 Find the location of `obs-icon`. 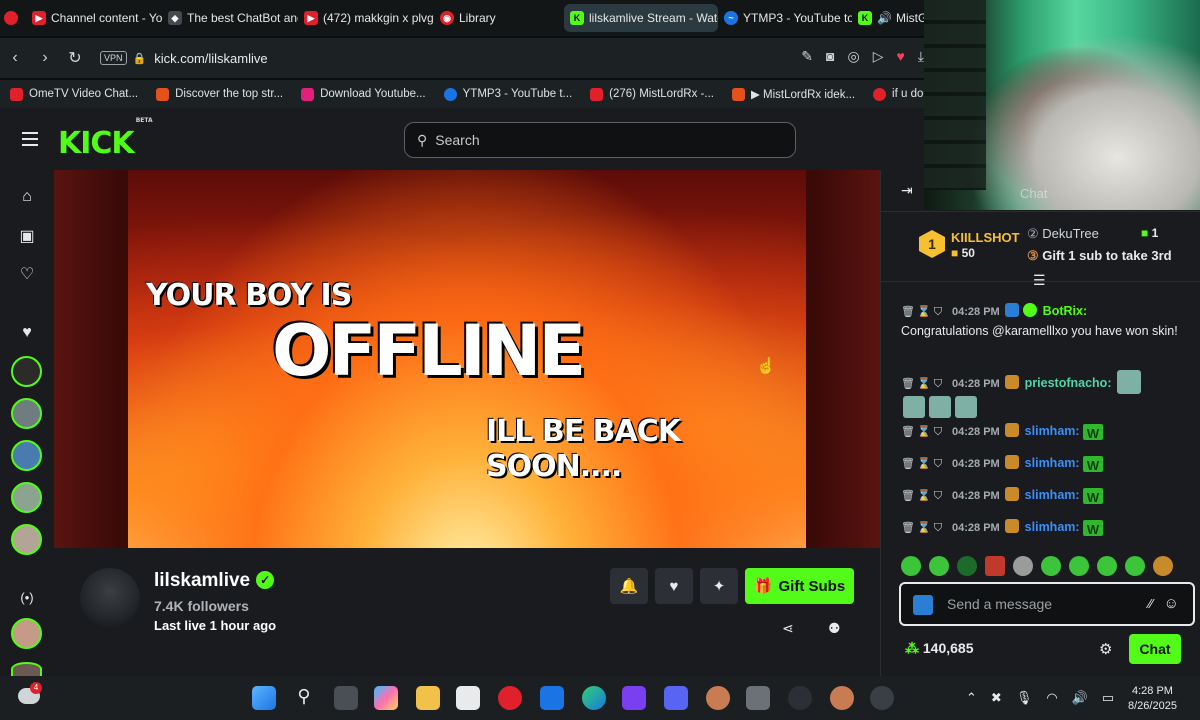

obs-icon is located at coordinates (800, 698).